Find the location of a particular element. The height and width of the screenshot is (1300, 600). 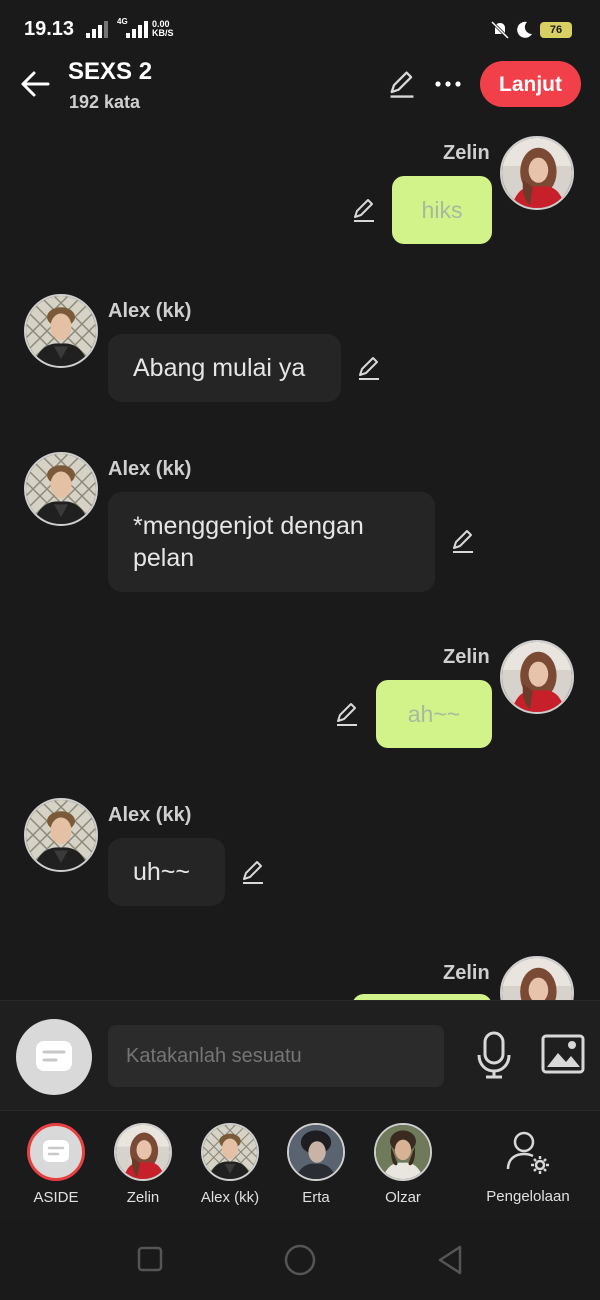

character-erta: Erta is located at coordinates (316, 1158).